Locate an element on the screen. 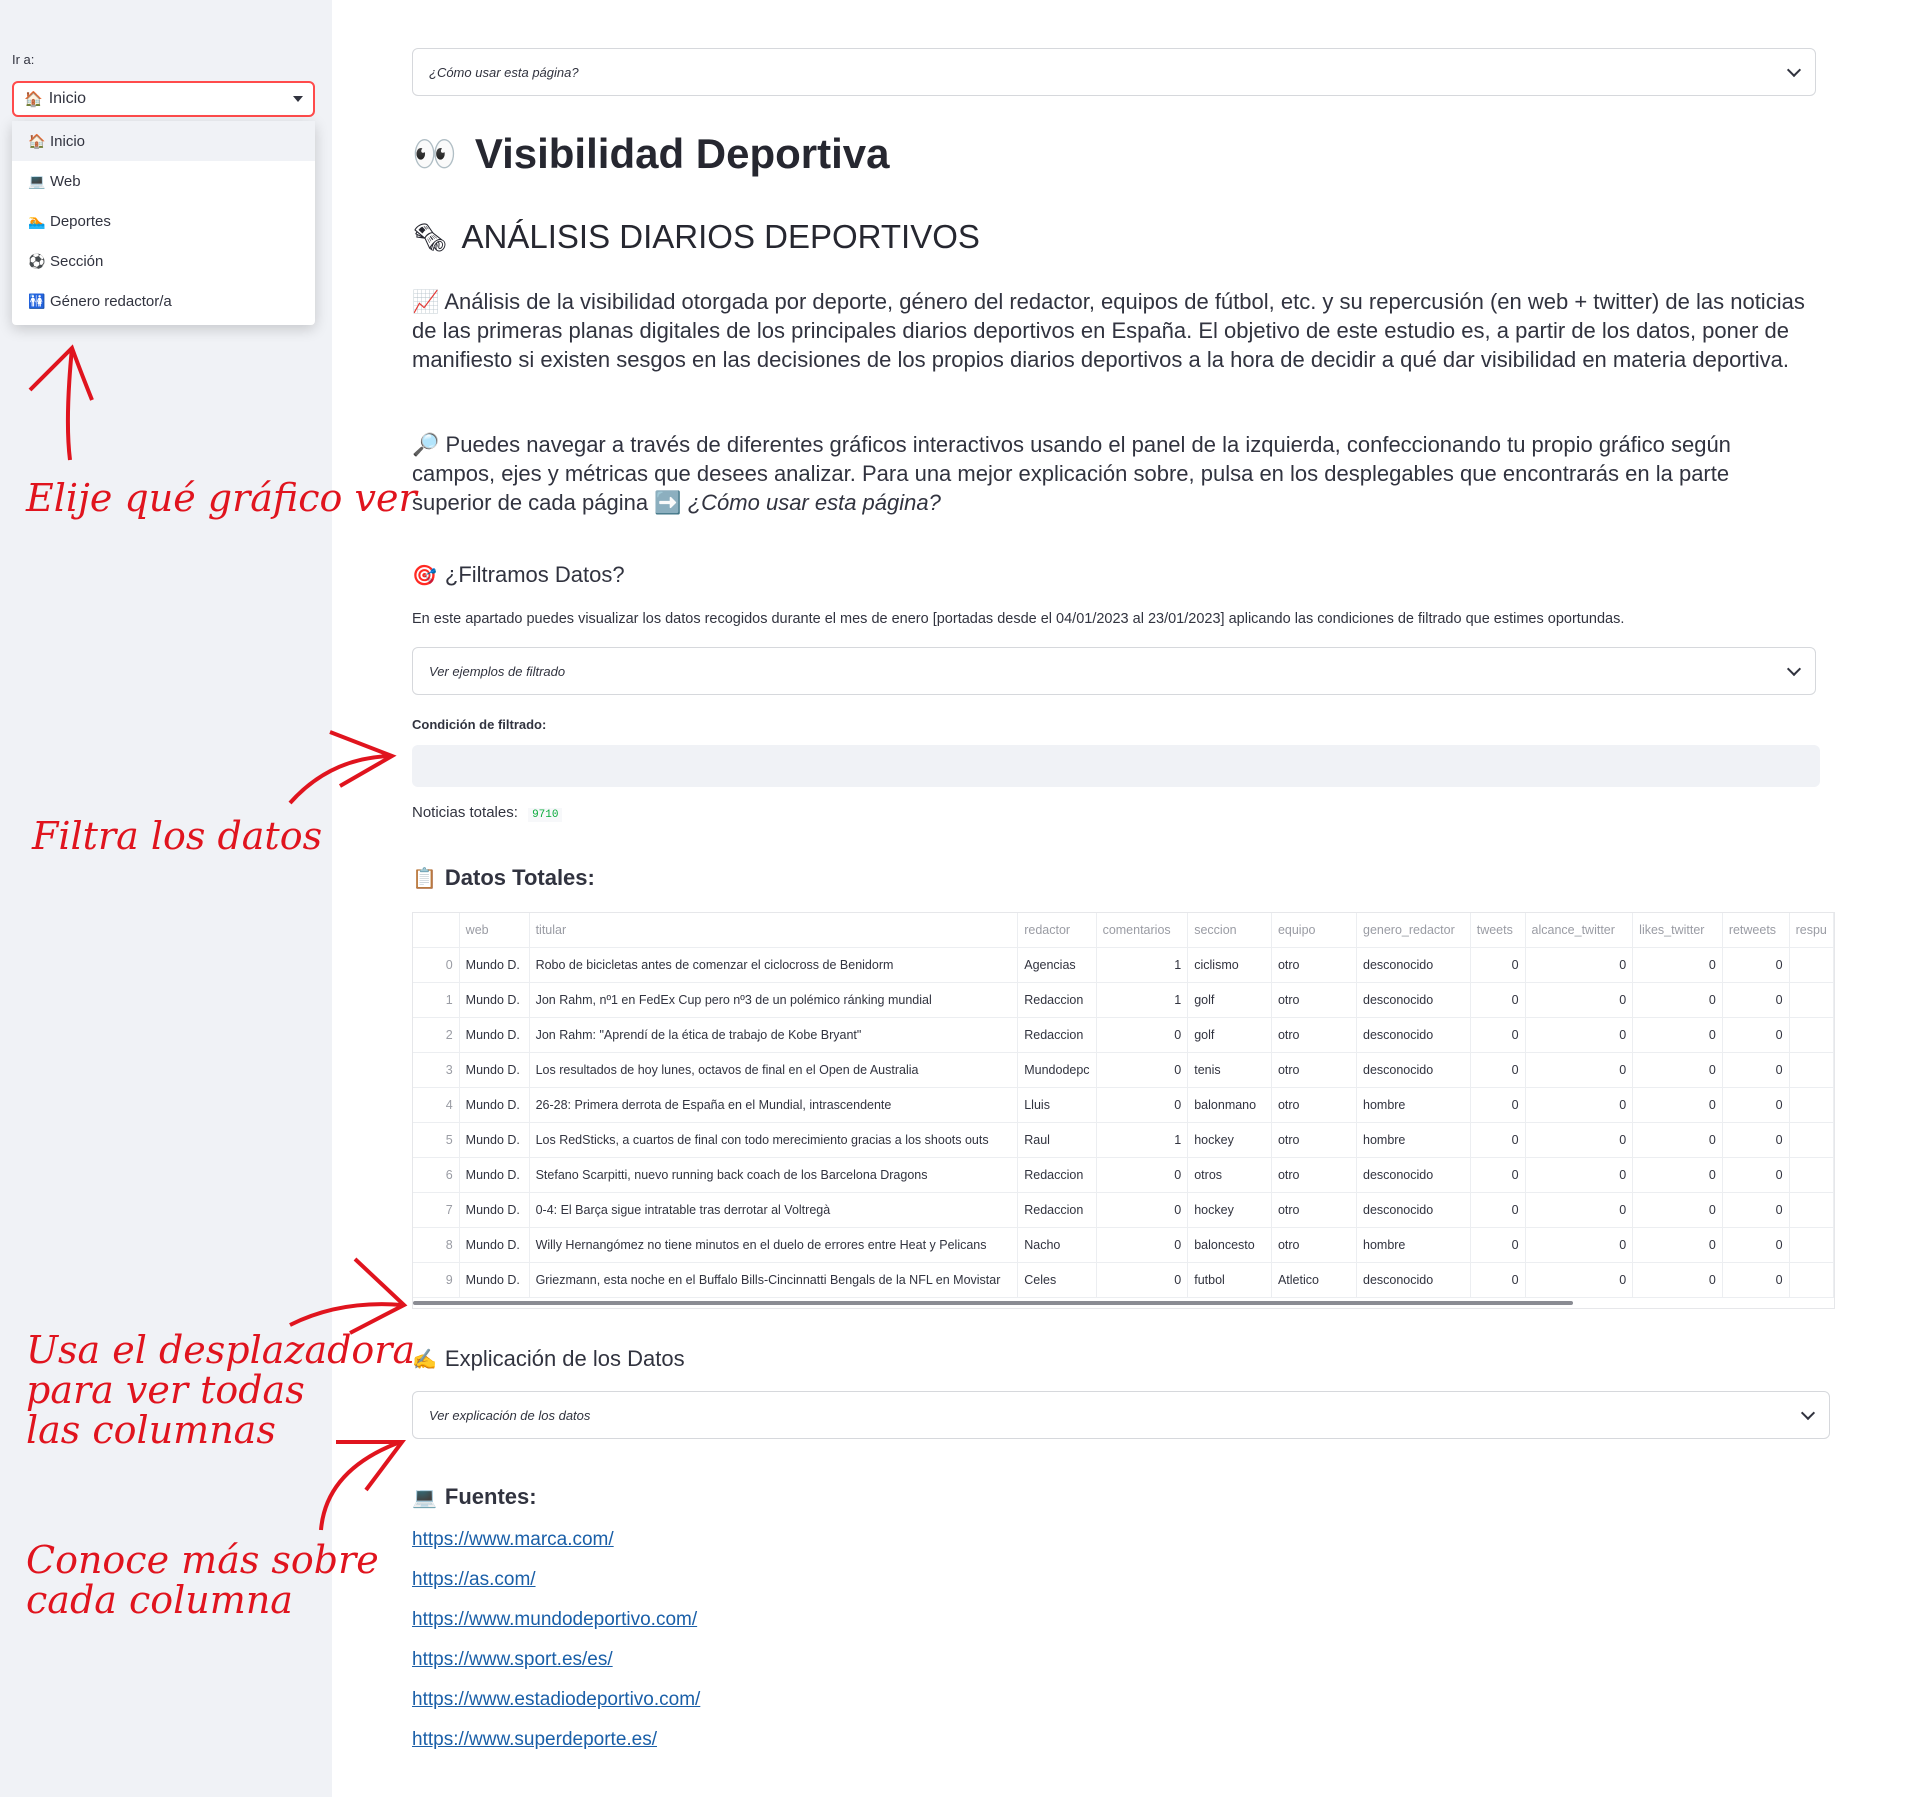 This screenshot has height=1797, width=1905. column-header-titular: titular is located at coordinates (774, 930).